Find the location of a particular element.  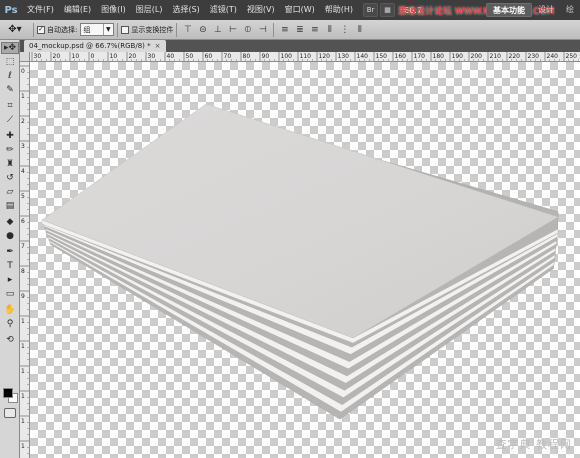

ruler-label: 220 is located at coordinates (515, 56).